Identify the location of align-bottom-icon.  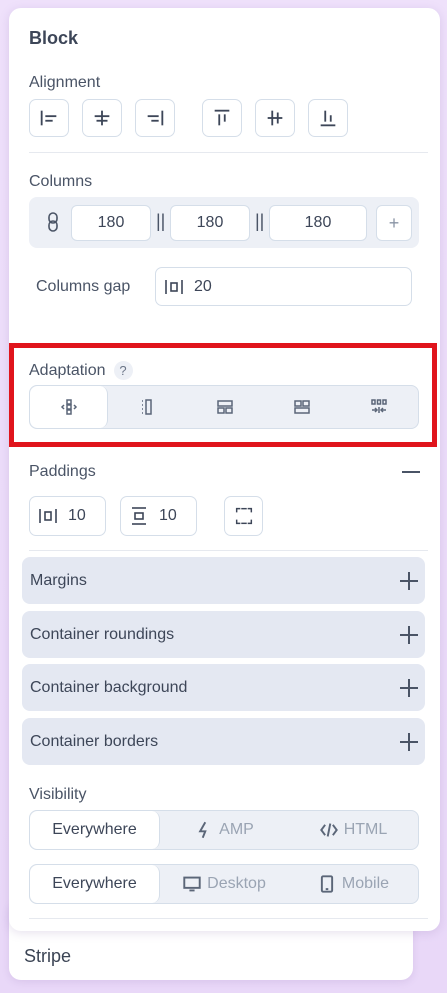
(328, 118).